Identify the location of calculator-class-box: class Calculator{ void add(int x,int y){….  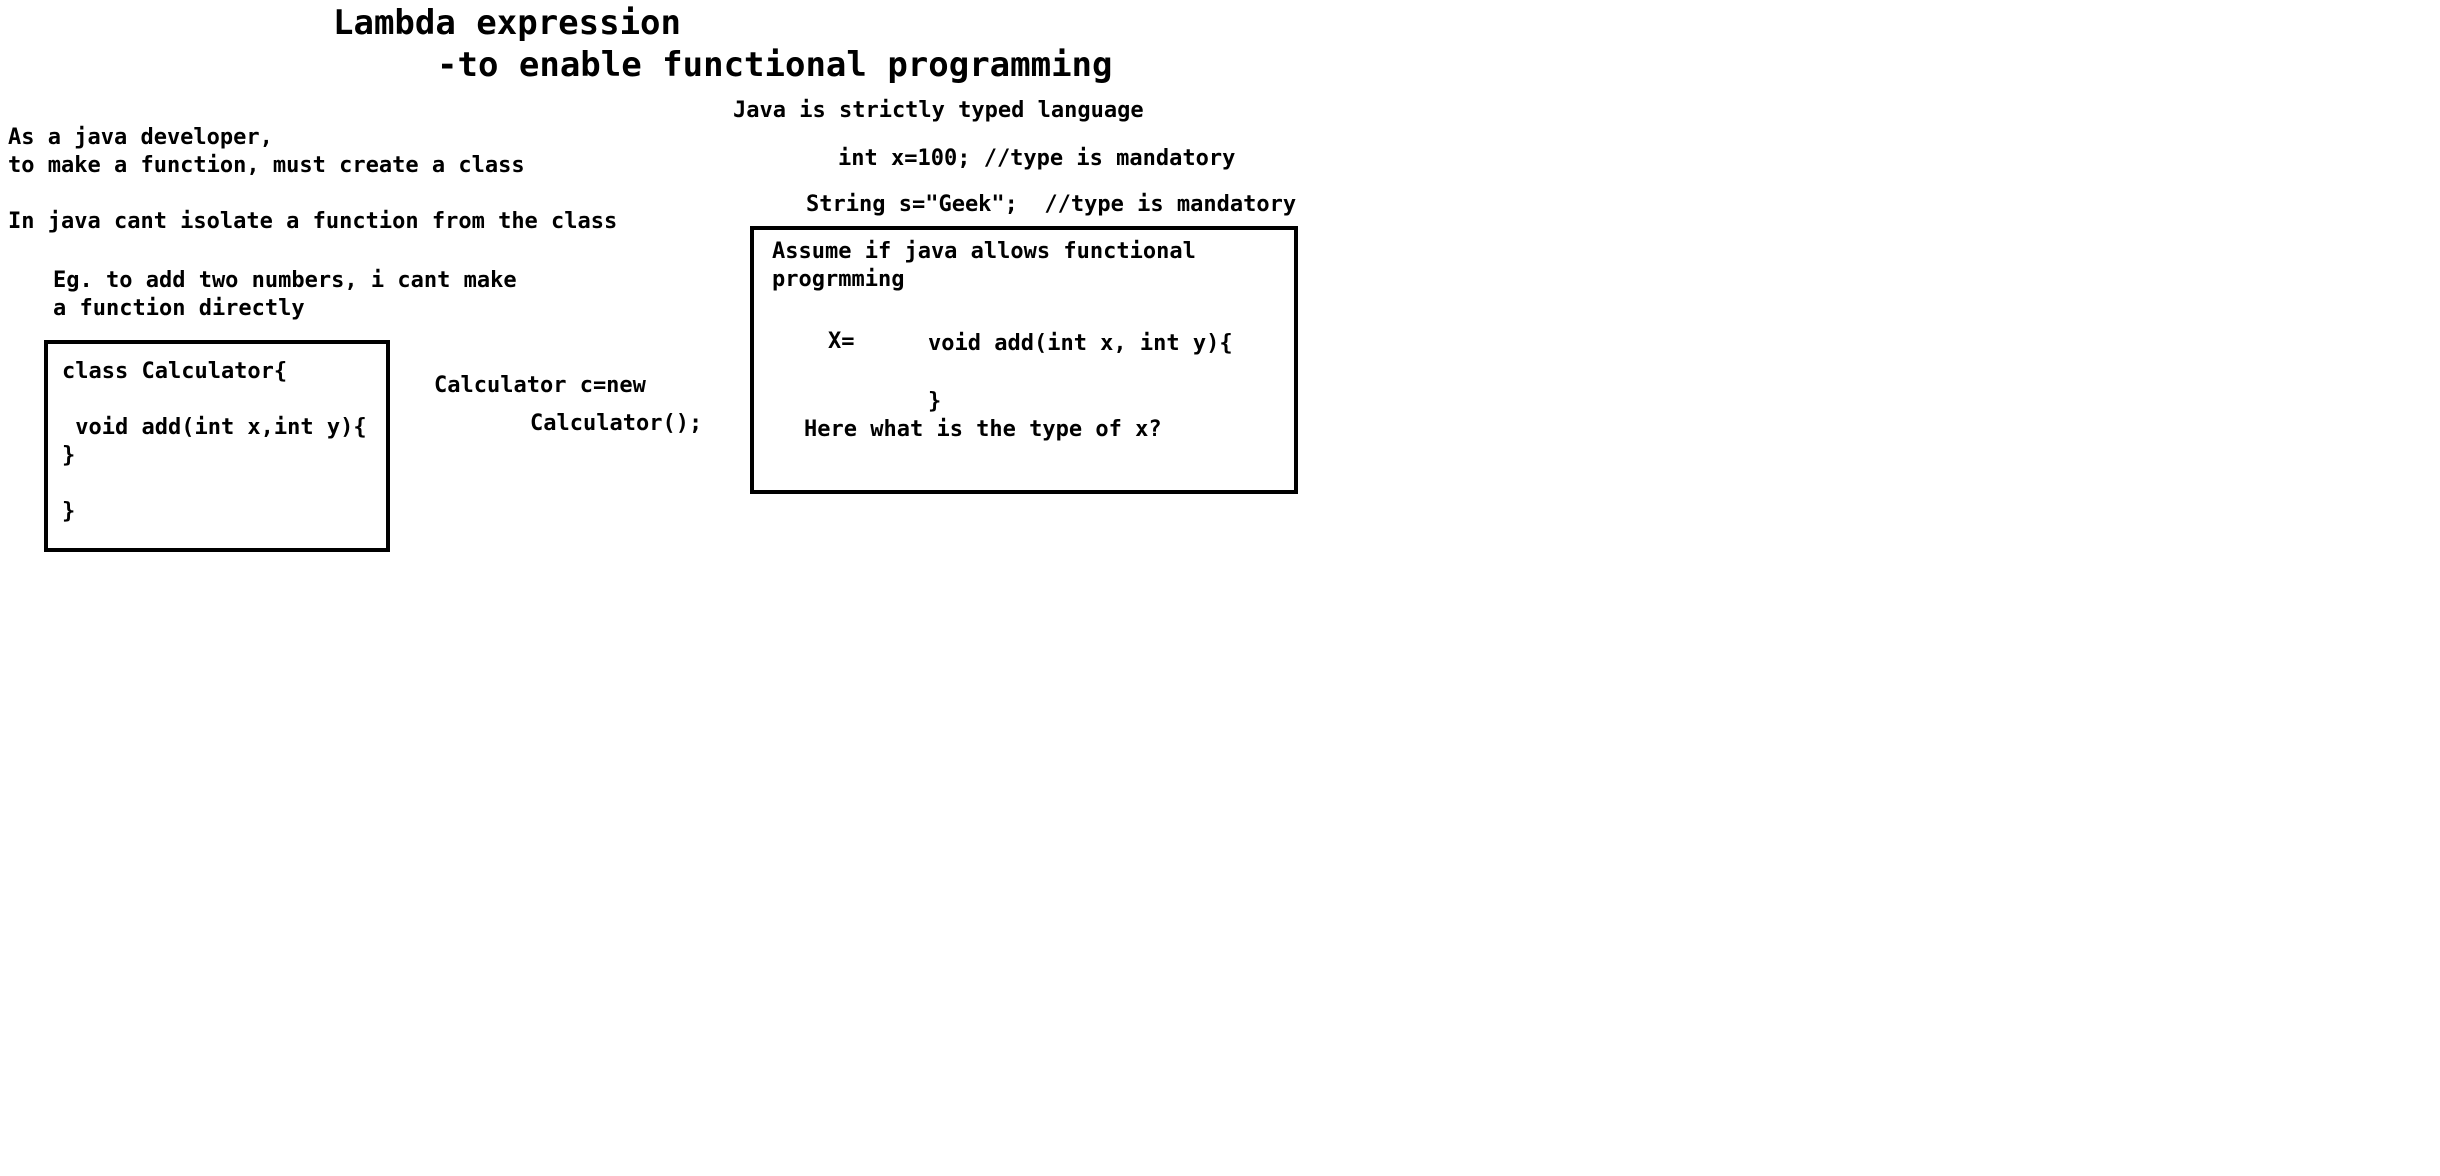
(217, 446).